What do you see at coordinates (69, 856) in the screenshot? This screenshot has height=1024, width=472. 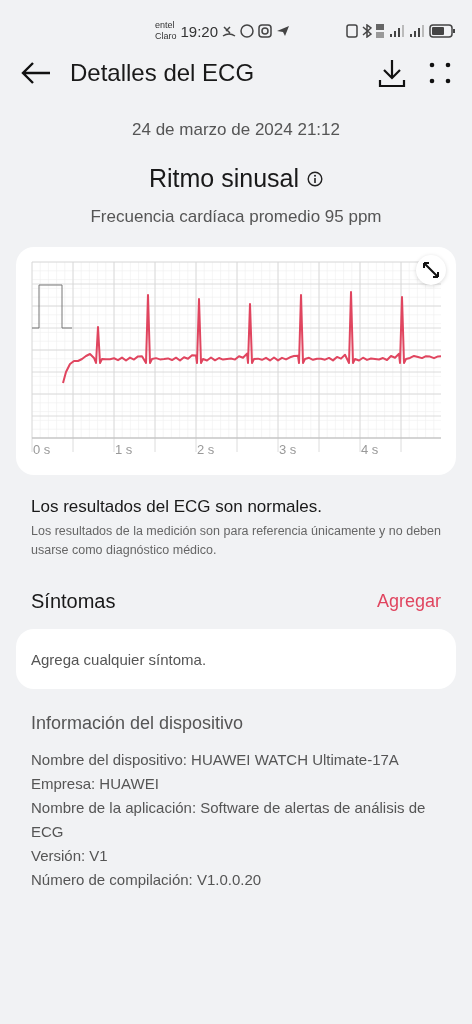 I see `device-info-line: Versión: V1` at bounding box center [69, 856].